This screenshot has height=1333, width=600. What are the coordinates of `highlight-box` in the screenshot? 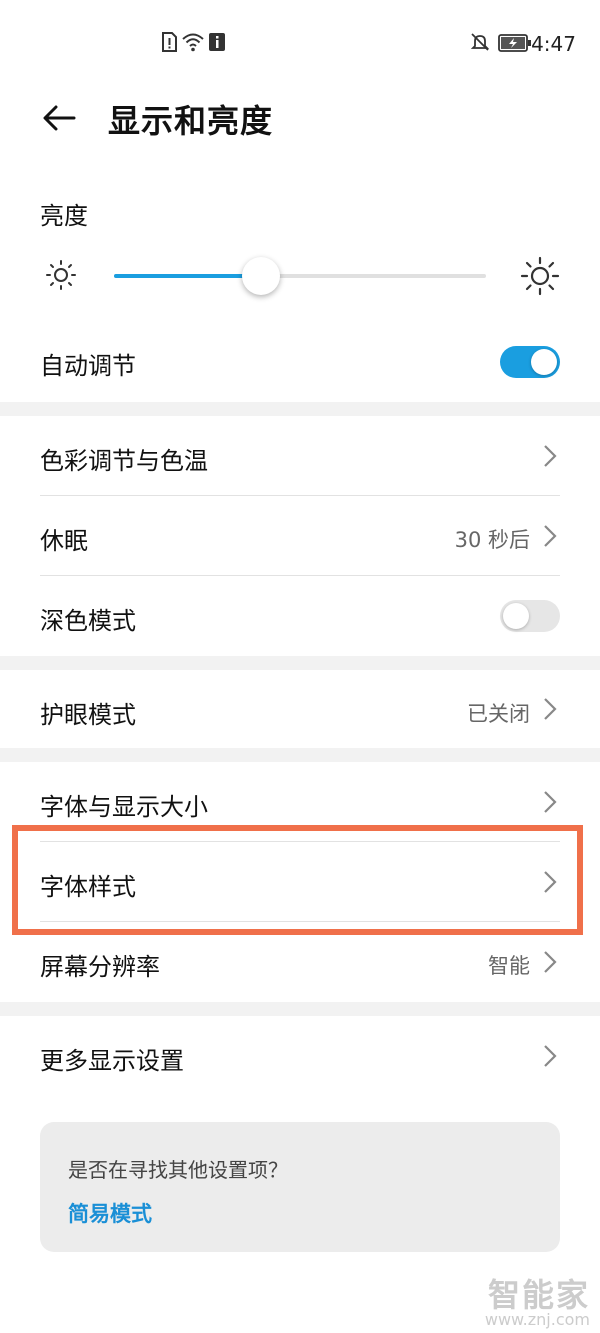 It's located at (297, 880).